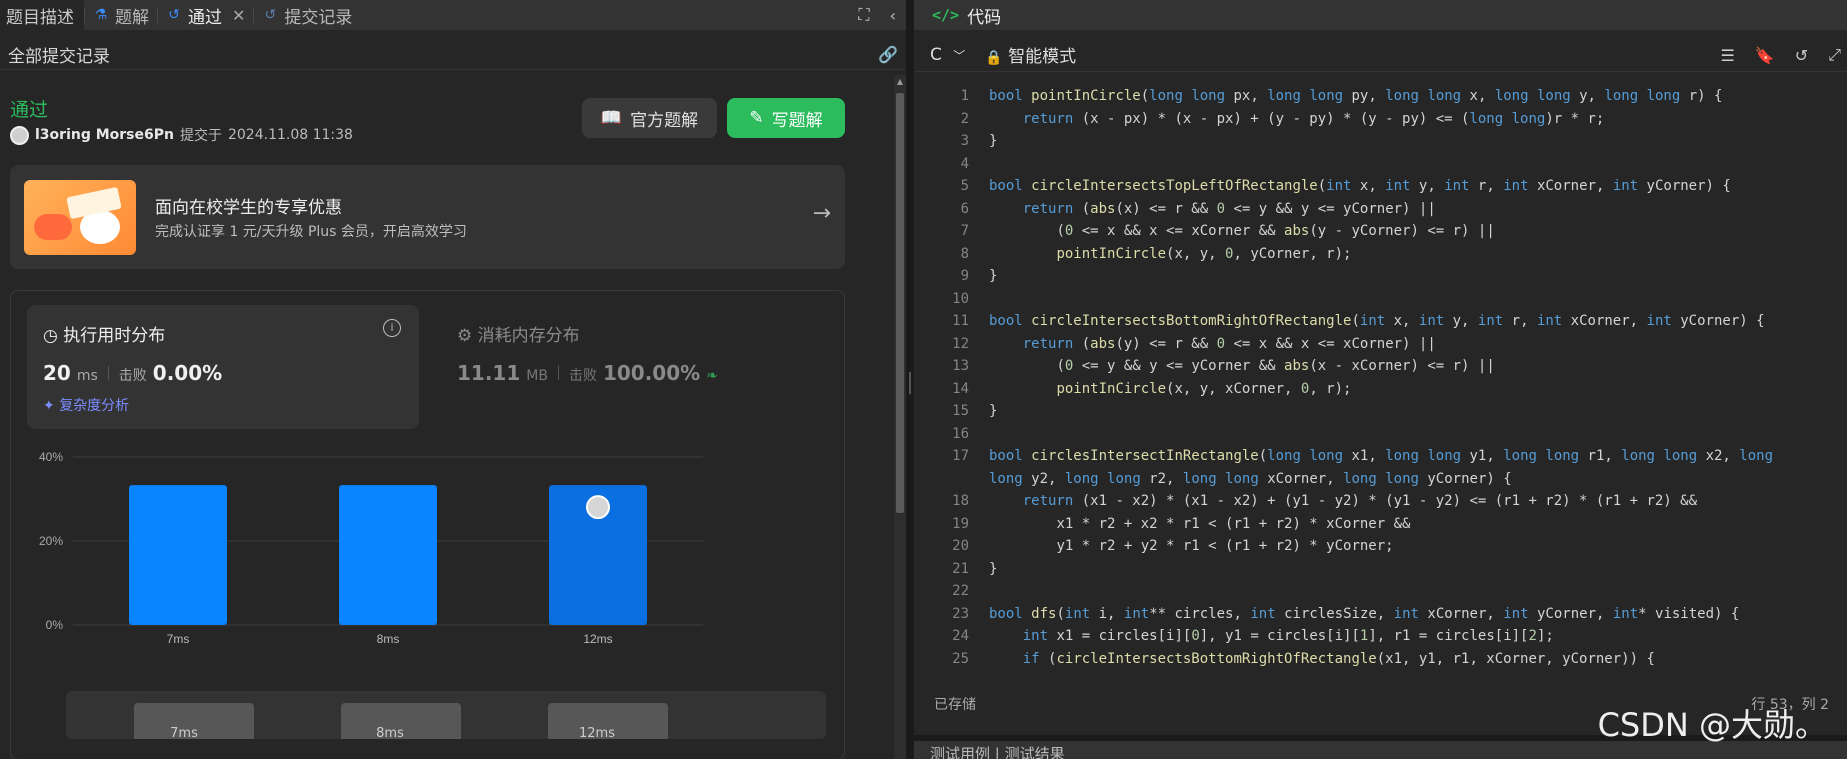  What do you see at coordinates (936, 54) in the screenshot?
I see `language-value: C` at bounding box center [936, 54].